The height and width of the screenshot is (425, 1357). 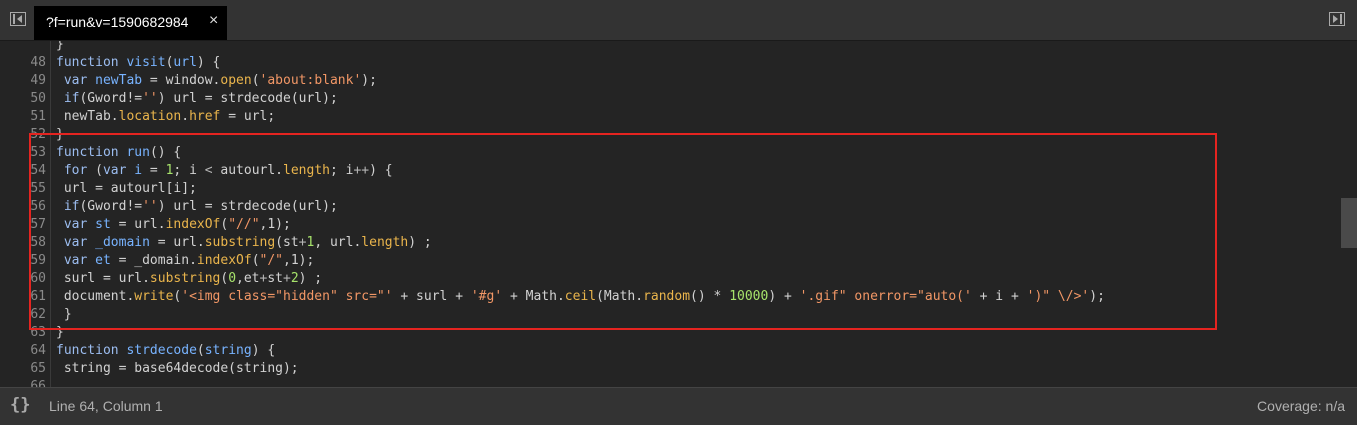 What do you see at coordinates (670, 47) in the screenshot?
I see `code-line: }` at bounding box center [670, 47].